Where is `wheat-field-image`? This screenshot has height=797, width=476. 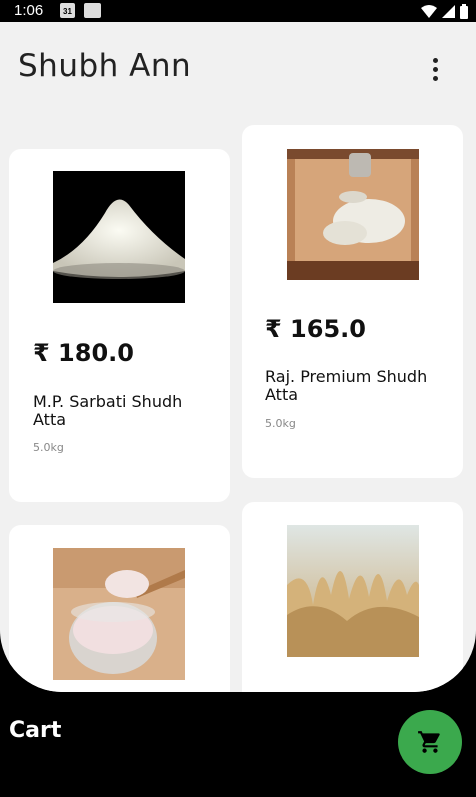 wheat-field-image is located at coordinates (353, 591).